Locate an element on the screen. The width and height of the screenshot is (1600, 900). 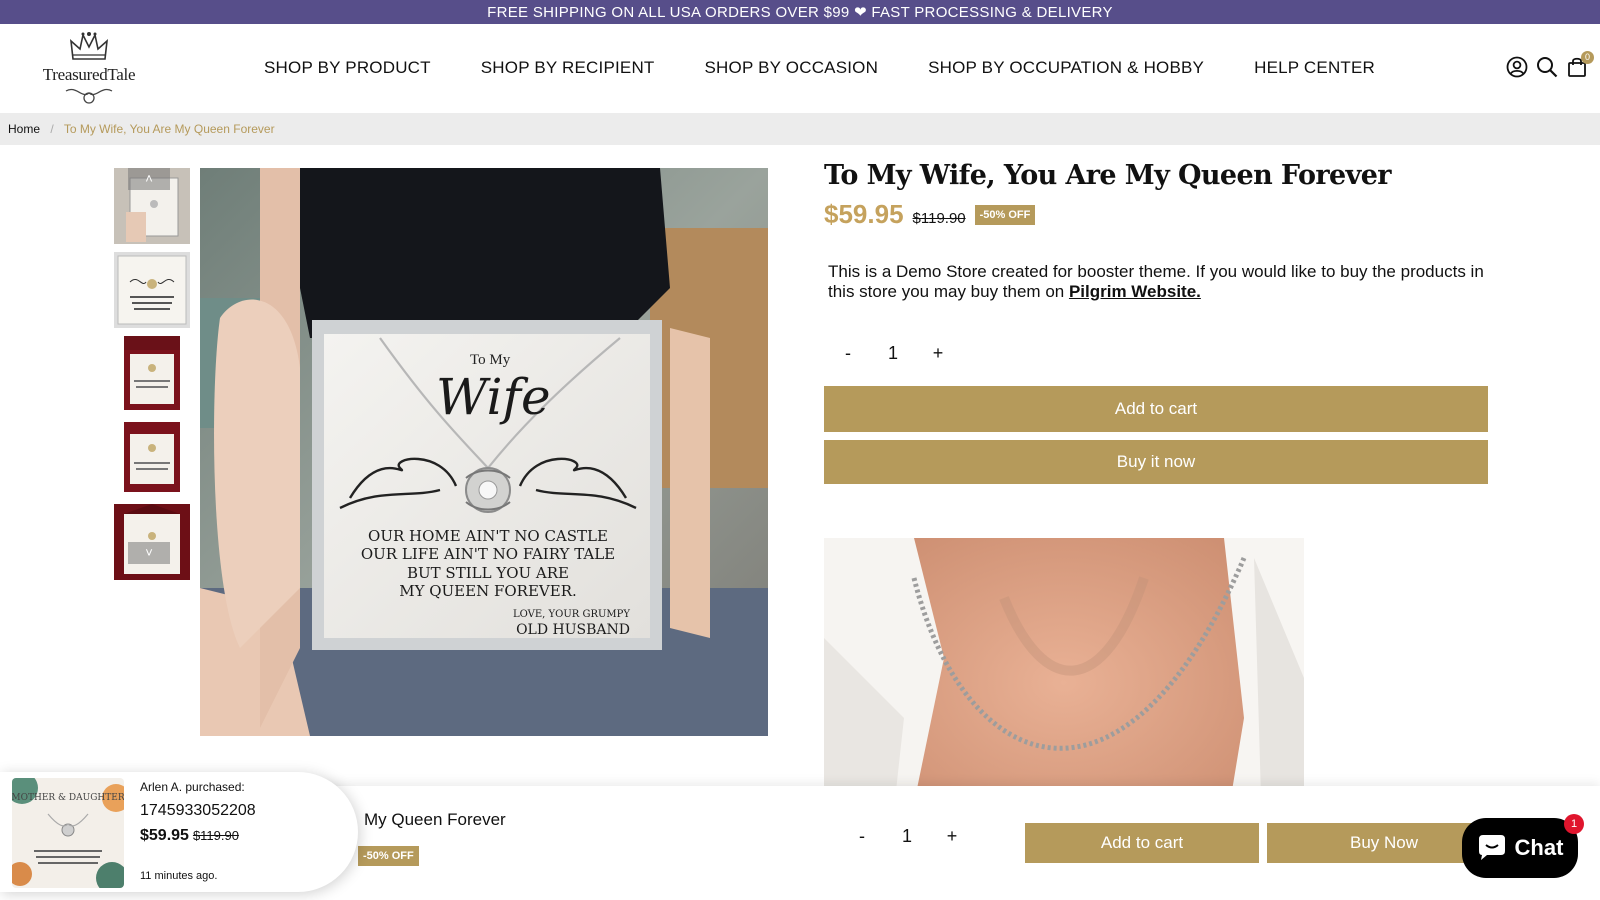
discount-badge: -50% OFF is located at coordinates (1005, 214).